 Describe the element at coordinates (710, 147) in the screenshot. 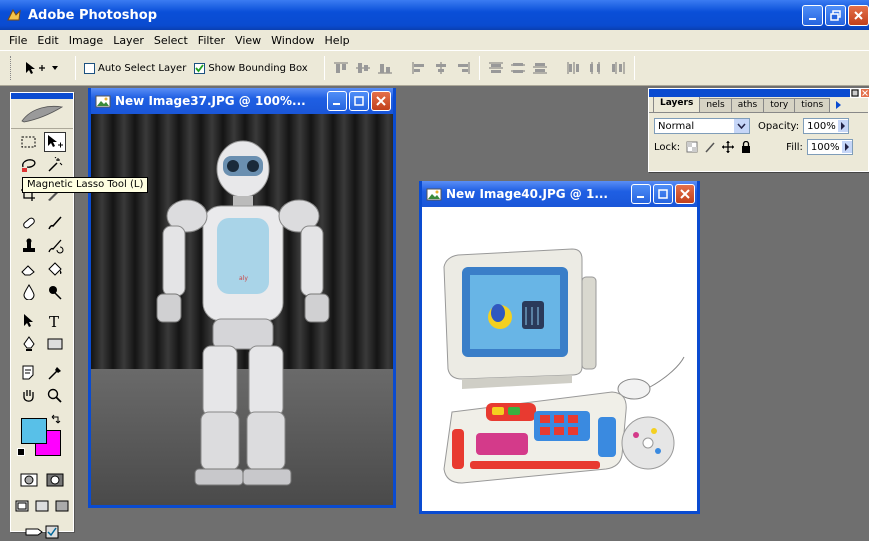

I see `lock-image-brush-icon` at that location.